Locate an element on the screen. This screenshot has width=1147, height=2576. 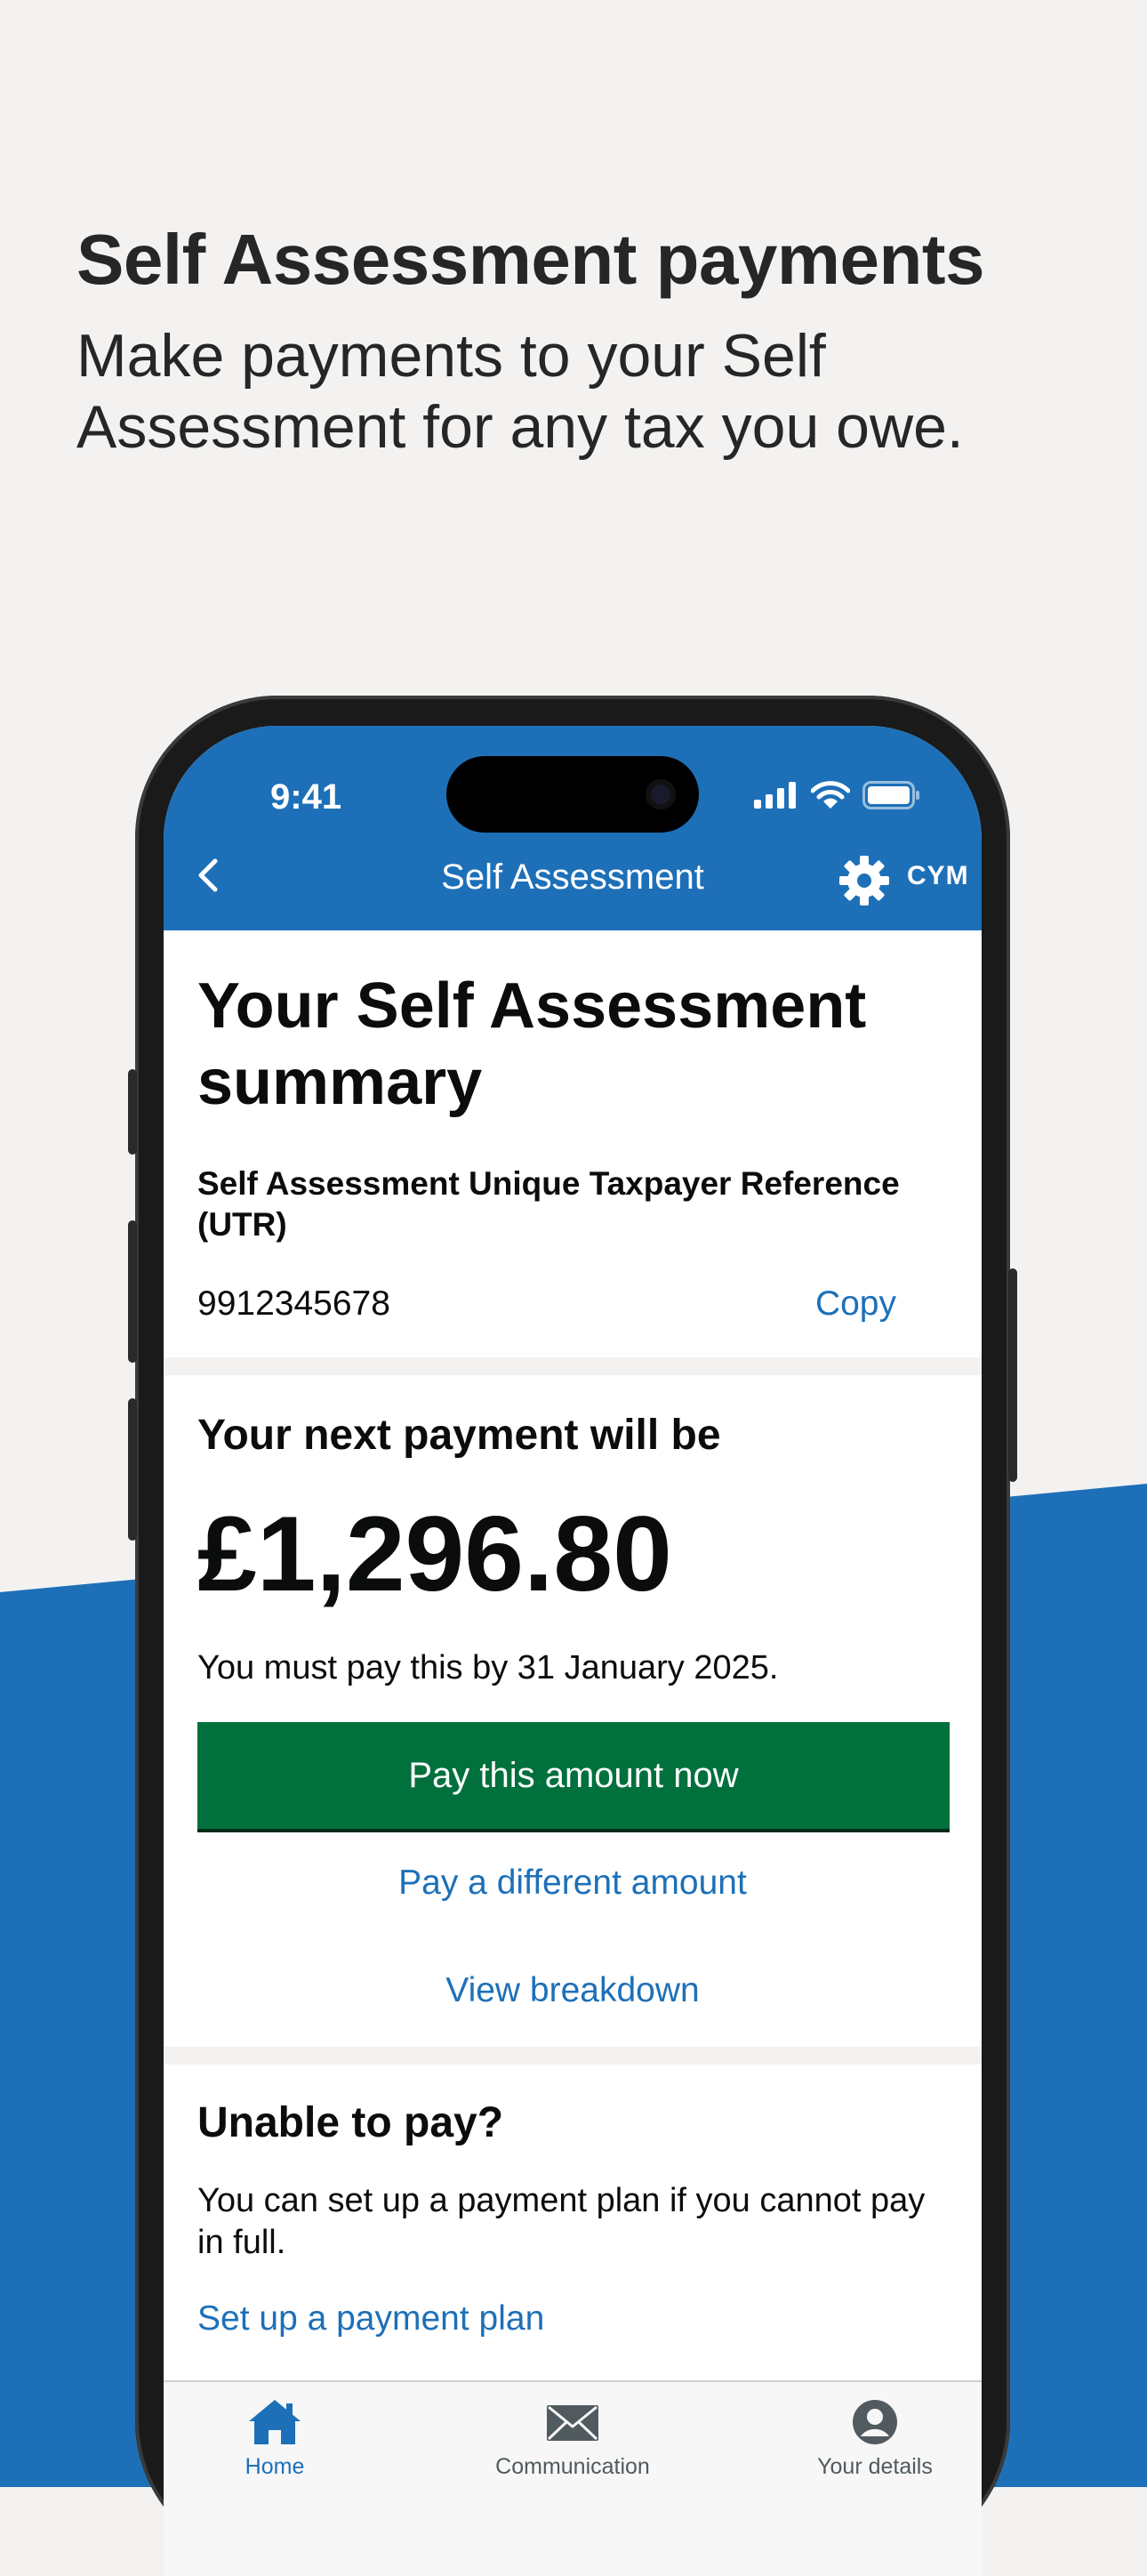
chevron-left-icon is located at coordinates (208, 875).